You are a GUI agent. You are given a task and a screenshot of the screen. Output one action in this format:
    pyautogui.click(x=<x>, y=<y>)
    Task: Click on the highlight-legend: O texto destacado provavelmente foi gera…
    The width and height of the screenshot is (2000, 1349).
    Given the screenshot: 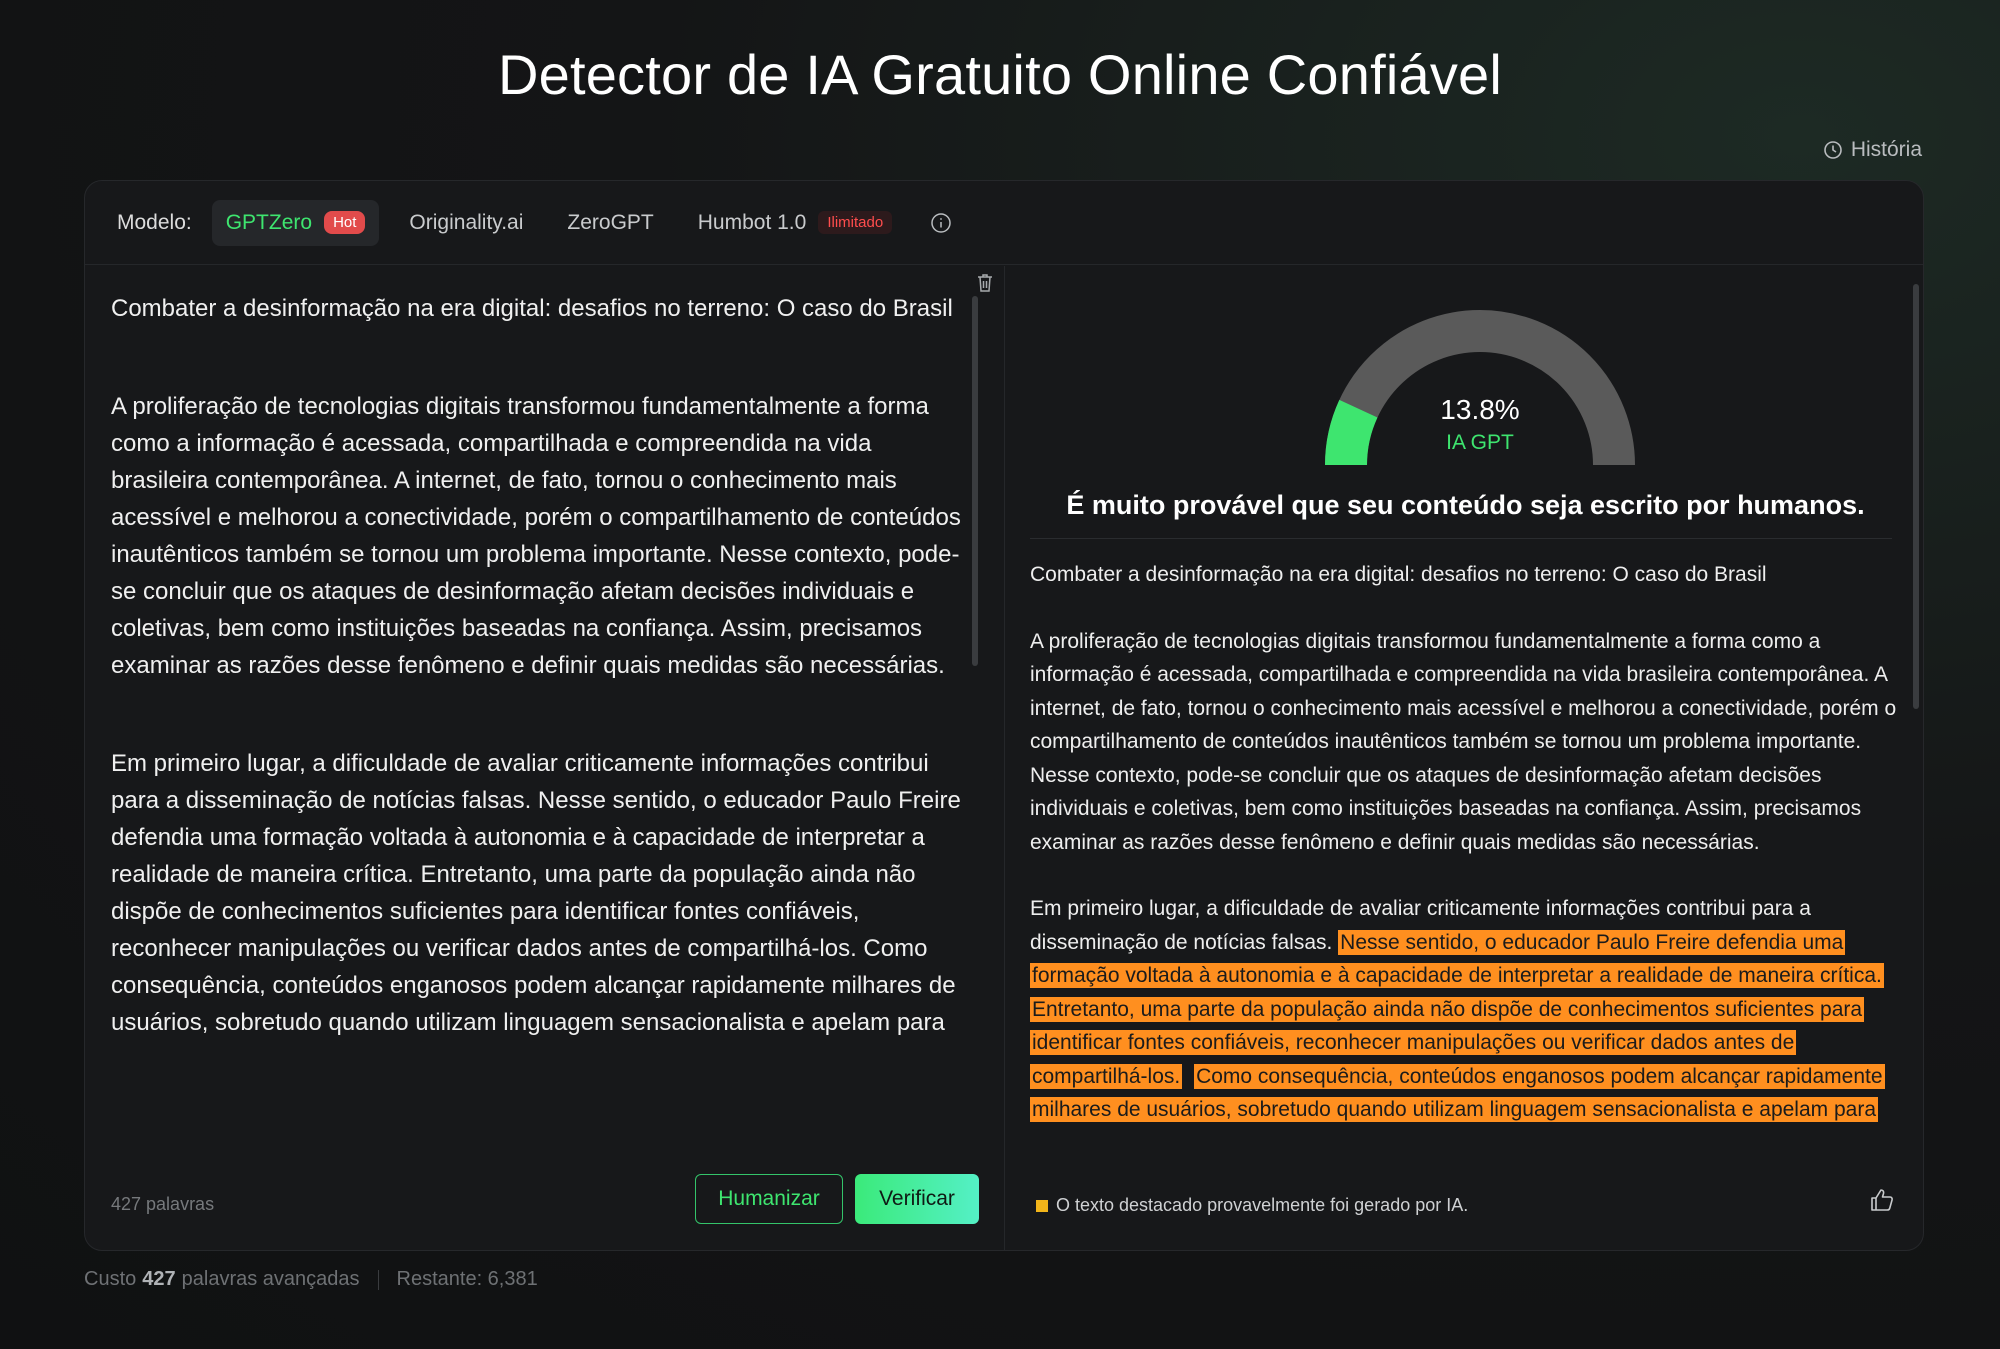 What is the action you would take?
    pyautogui.click(x=1252, y=1205)
    